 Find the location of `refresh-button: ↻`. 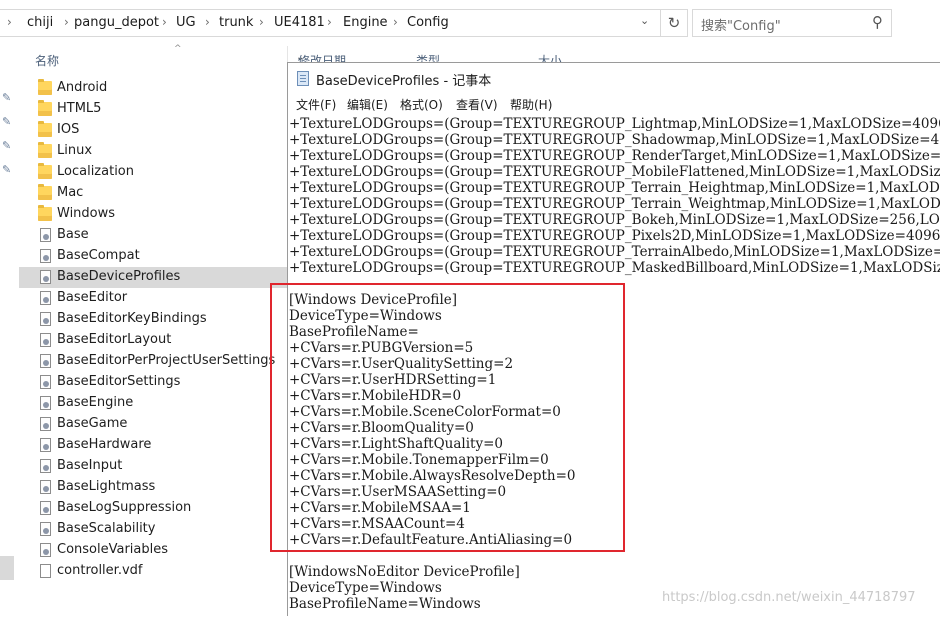

refresh-button: ↻ is located at coordinates (674, 23).